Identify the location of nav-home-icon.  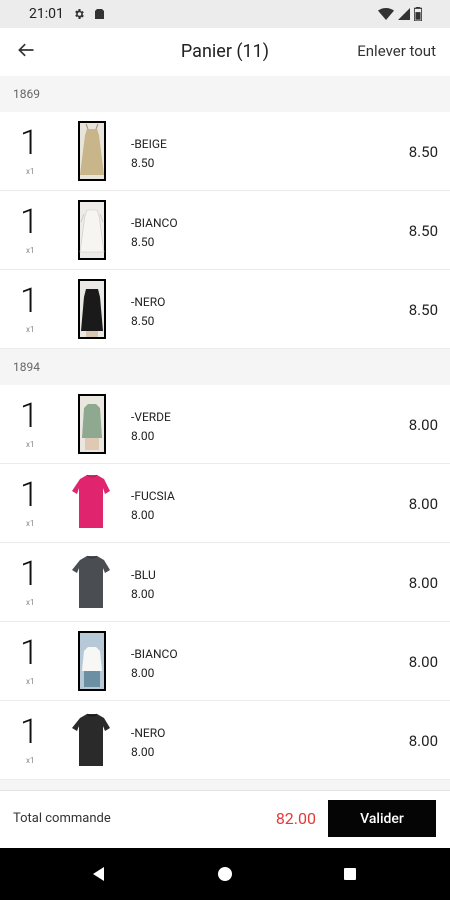
(225, 874).